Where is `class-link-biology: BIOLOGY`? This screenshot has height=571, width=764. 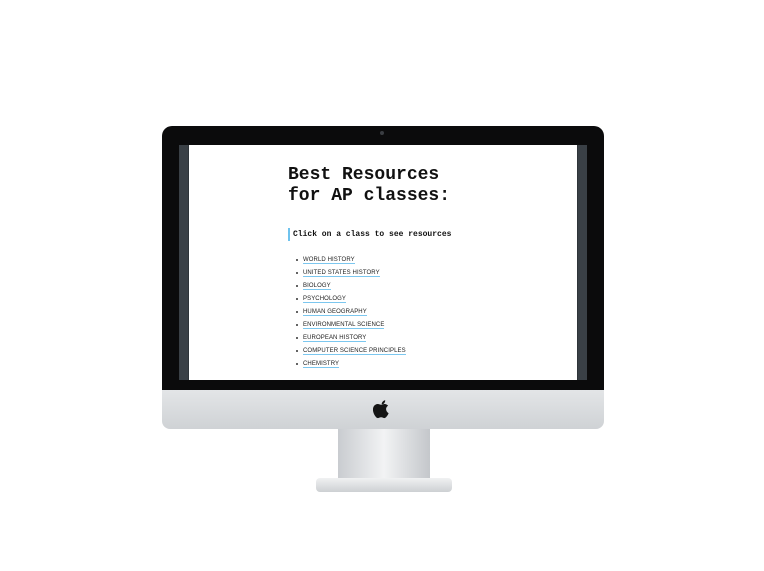
class-link-biology: BIOLOGY is located at coordinates (317, 286).